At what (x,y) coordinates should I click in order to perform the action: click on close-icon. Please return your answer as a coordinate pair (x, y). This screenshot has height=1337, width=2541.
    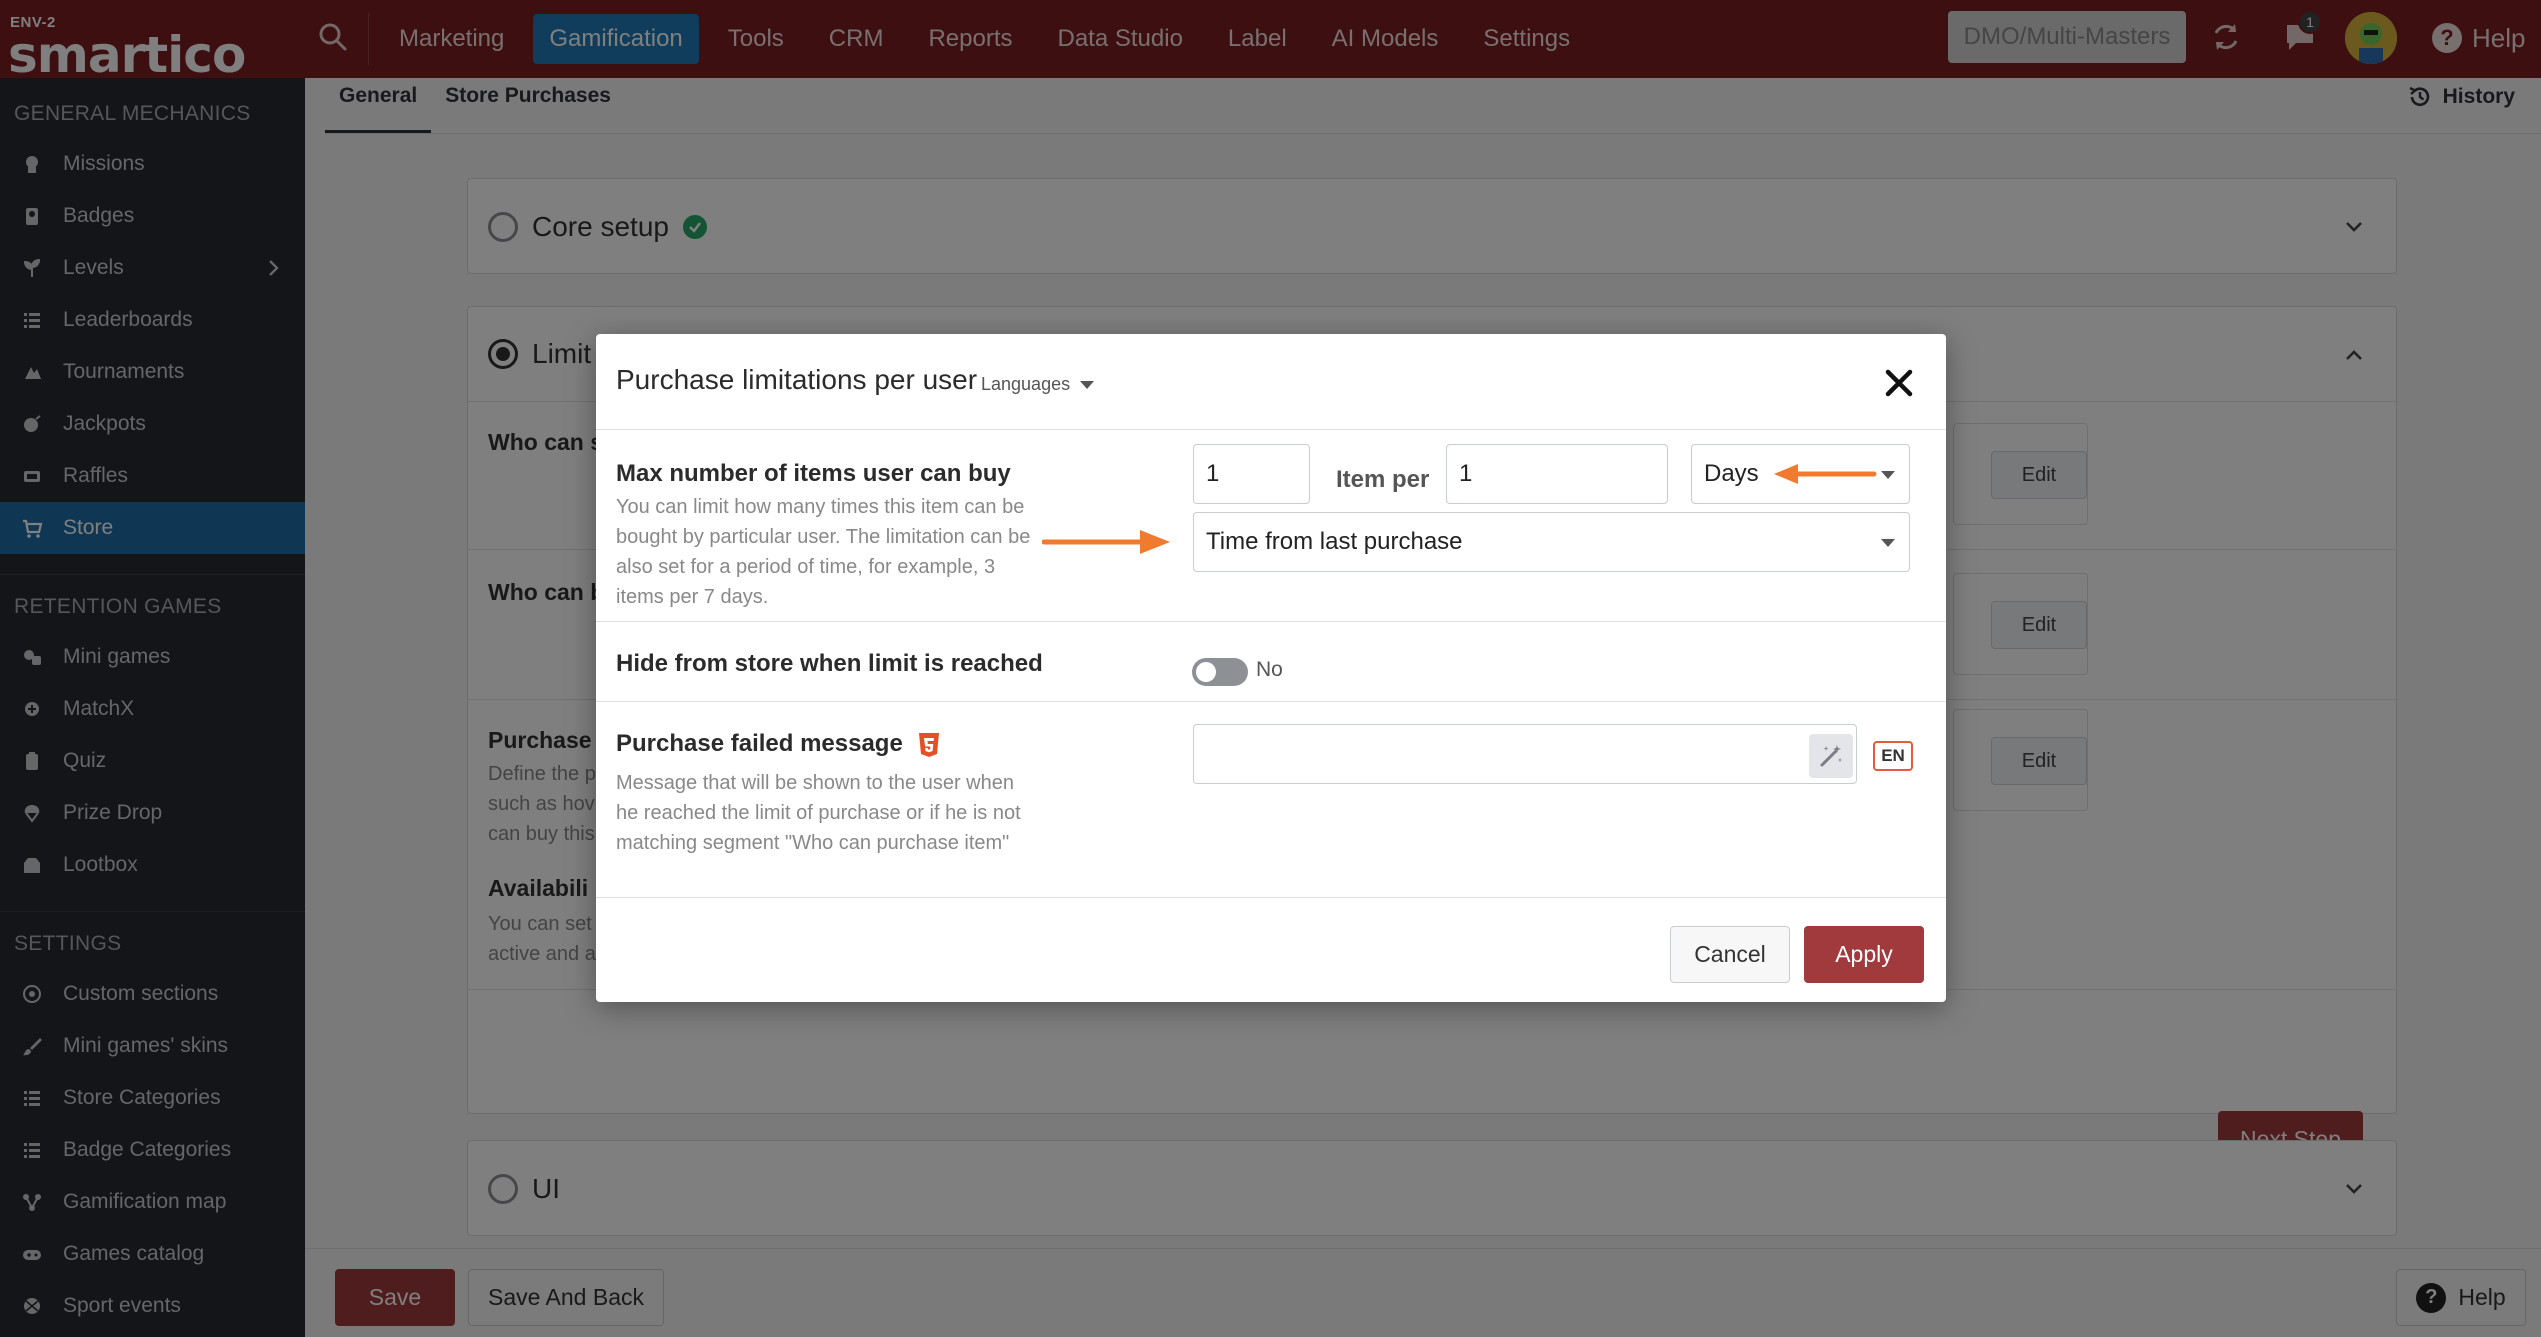
    Looking at the image, I should click on (1899, 383).